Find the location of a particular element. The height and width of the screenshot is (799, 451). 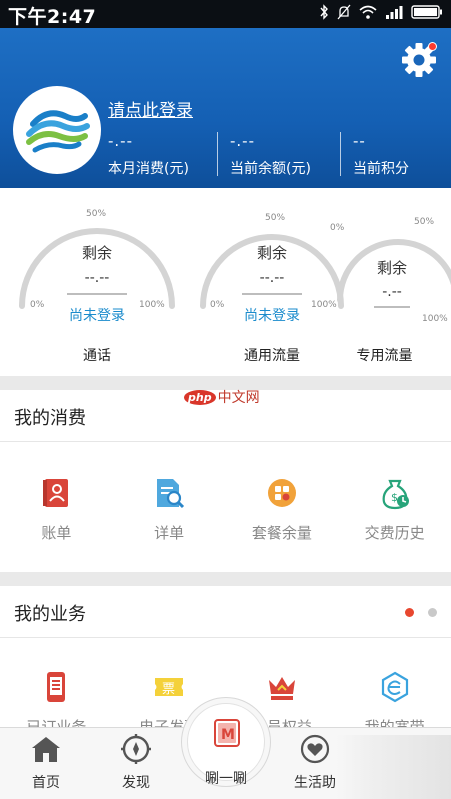

shake-m-icon: M is located at coordinates (227, 733).